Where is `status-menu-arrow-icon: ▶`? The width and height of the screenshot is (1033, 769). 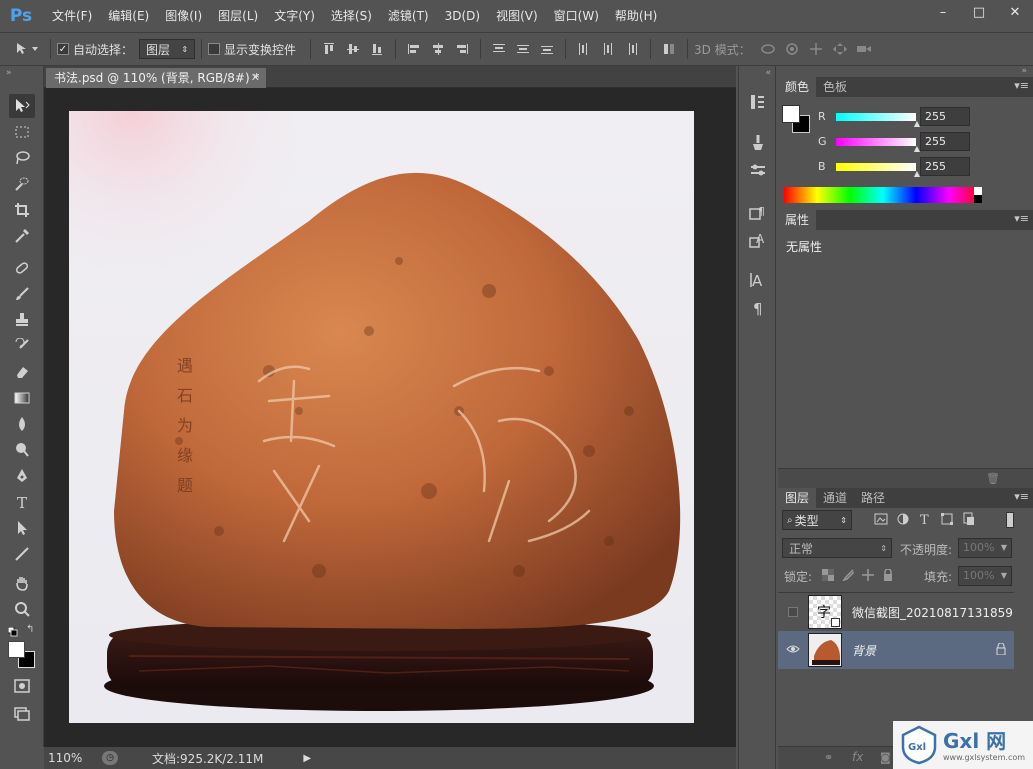 status-menu-arrow-icon: ▶ is located at coordinates (307, 758).